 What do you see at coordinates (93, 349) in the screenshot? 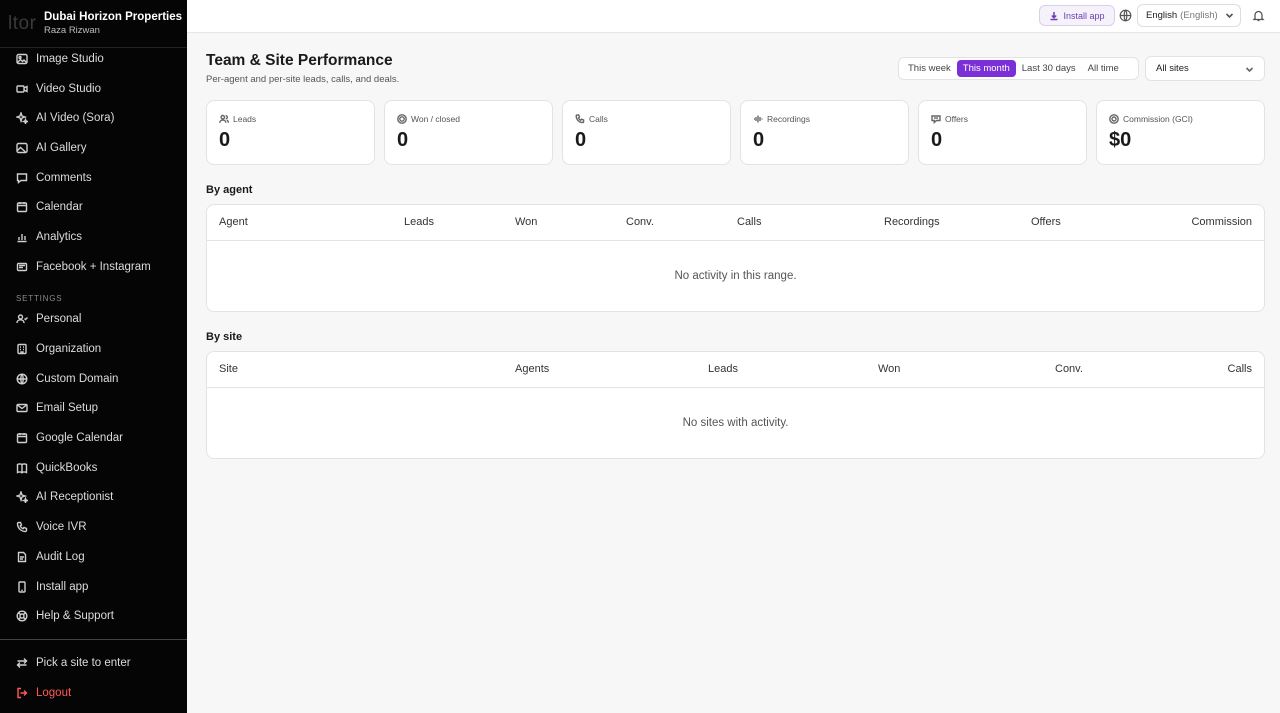
I see `sidebar-item-organization: Organization` at bounding box center [93, 349].